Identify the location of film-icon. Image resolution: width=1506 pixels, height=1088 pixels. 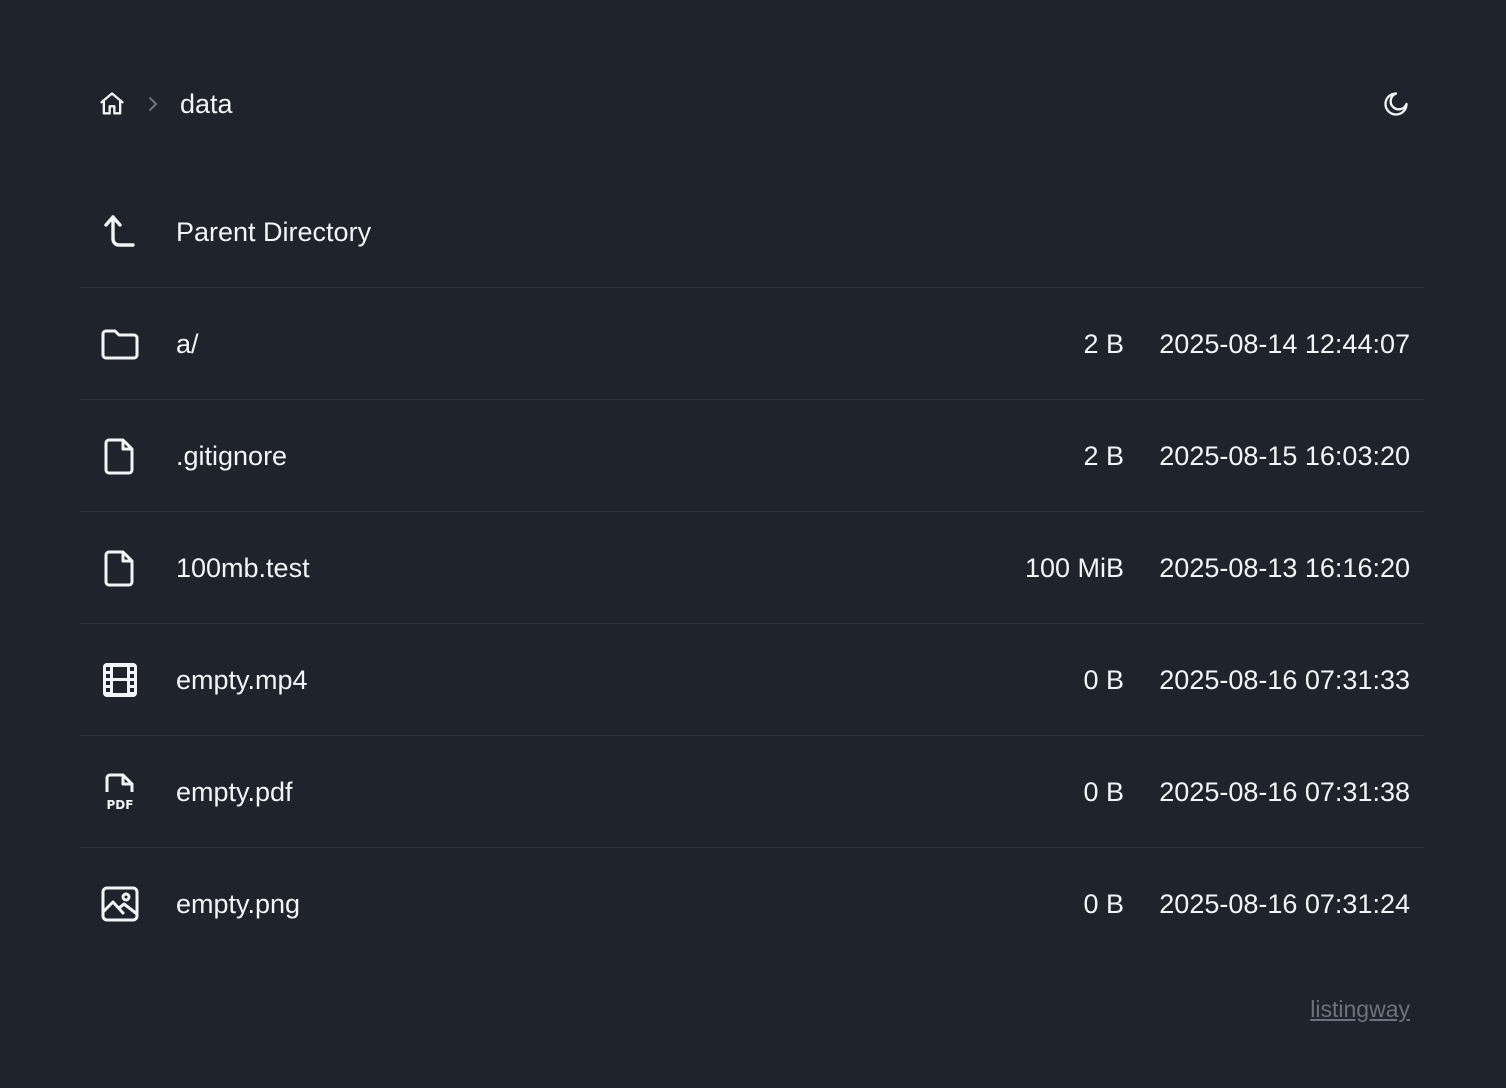
(120, 680).